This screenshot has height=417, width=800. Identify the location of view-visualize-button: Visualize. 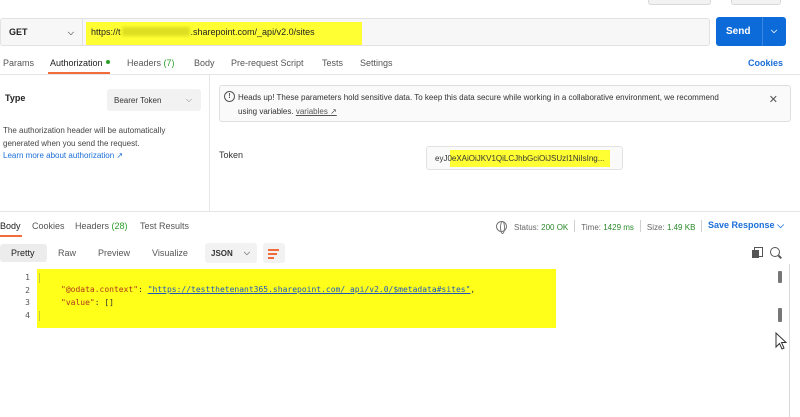
(170, 253).